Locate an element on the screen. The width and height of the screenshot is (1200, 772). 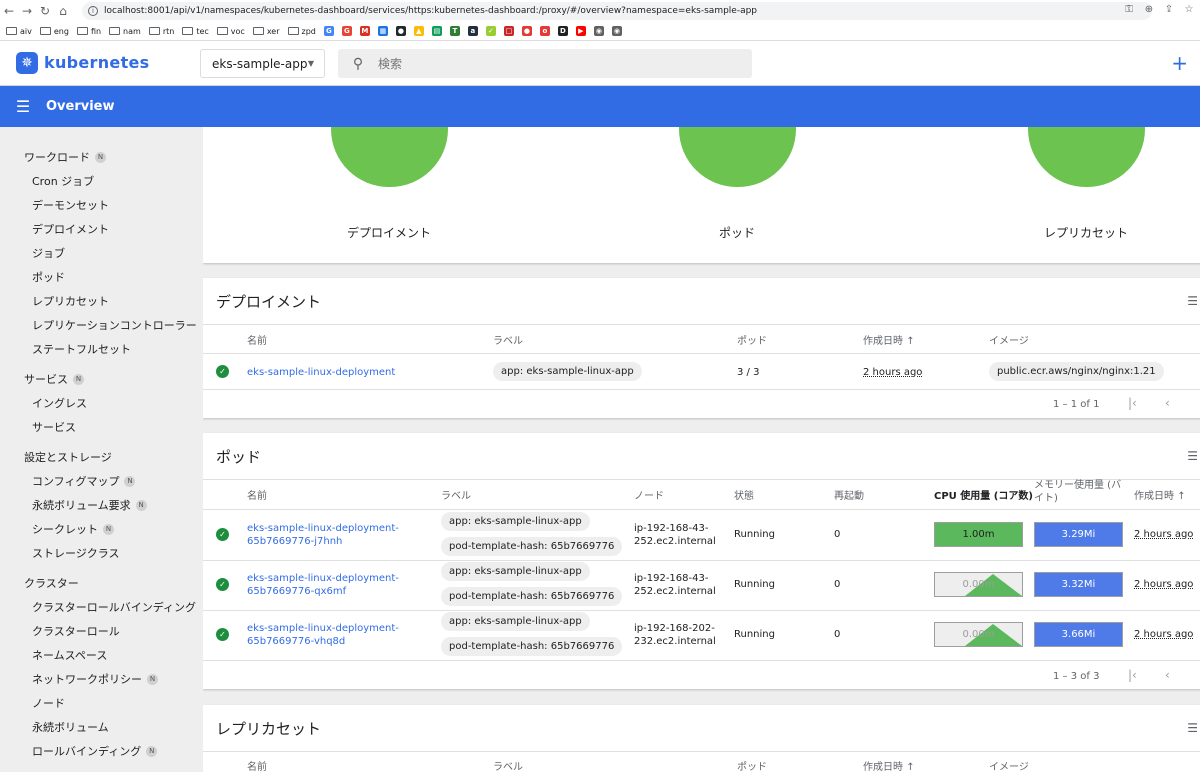
cpu-sparkline: 0.00m is located at coordinates (978, 634).